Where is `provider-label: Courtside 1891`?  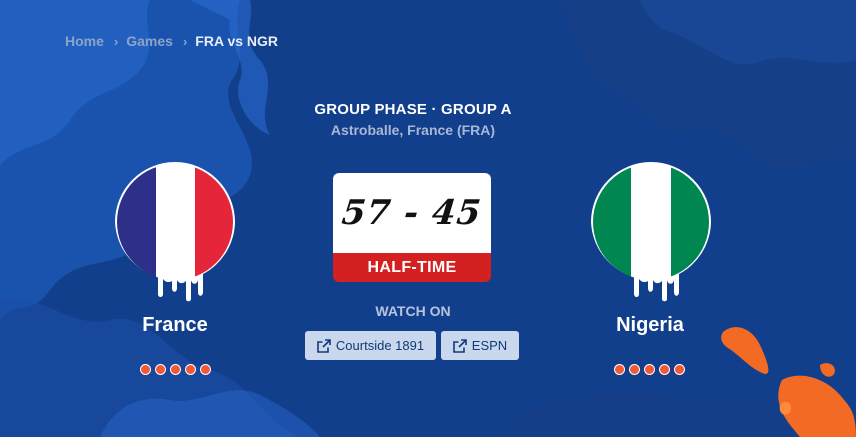 provider-label: Courtside 1891 is located at coordinates (380, 345).